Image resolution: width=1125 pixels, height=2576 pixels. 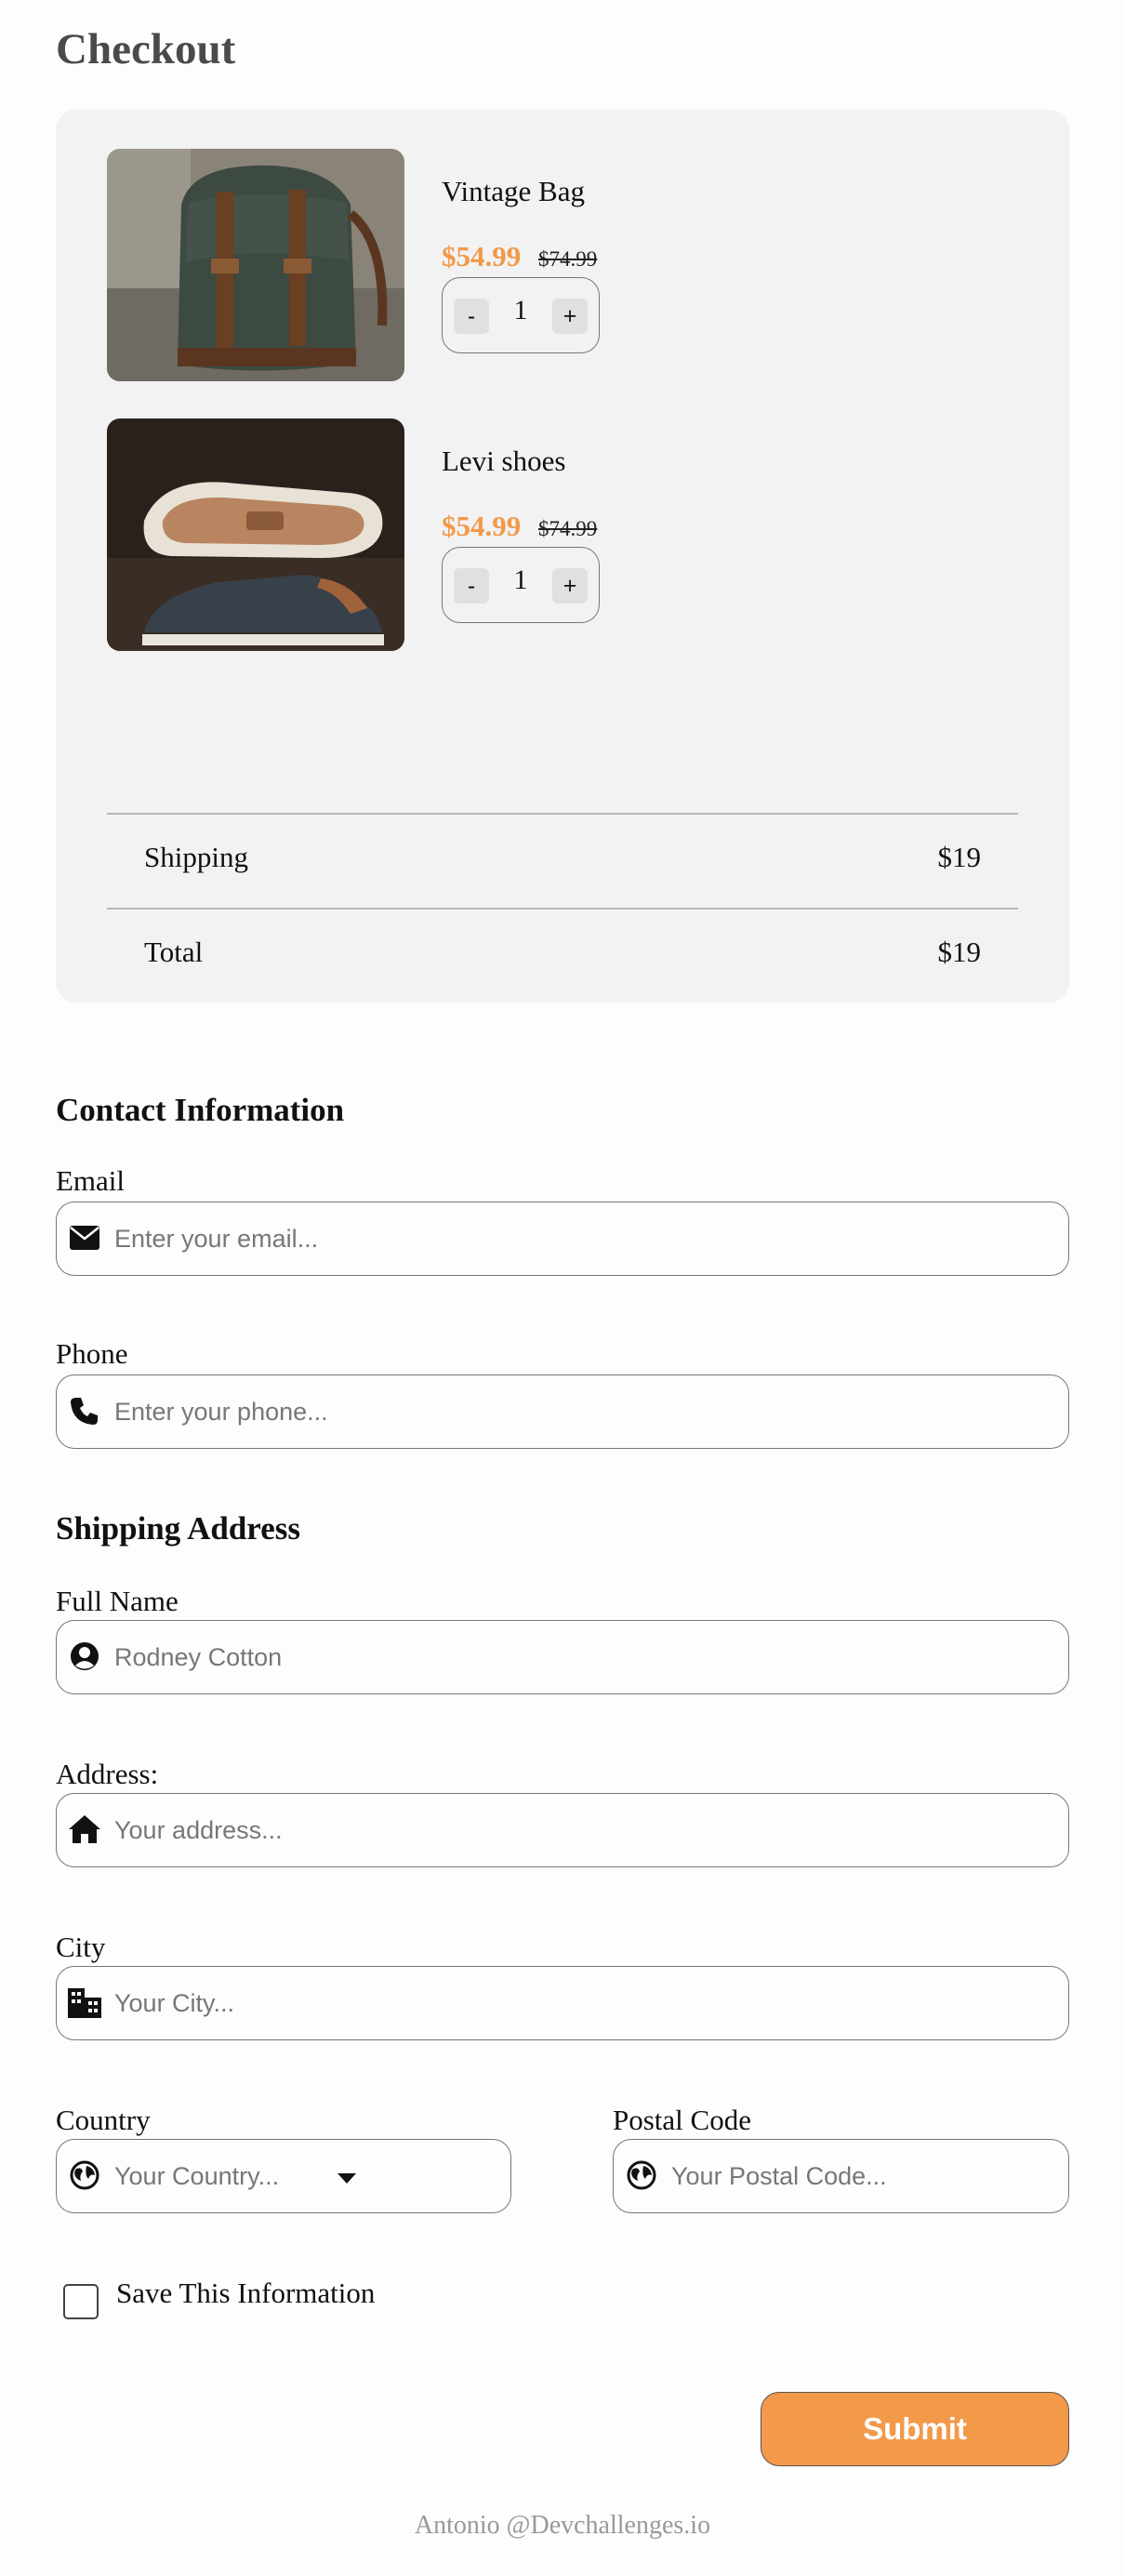 What do you see at coordinates (104, 2120) in the screenshot?
I see `country-label: Country` at bounding box center [104, 2120].